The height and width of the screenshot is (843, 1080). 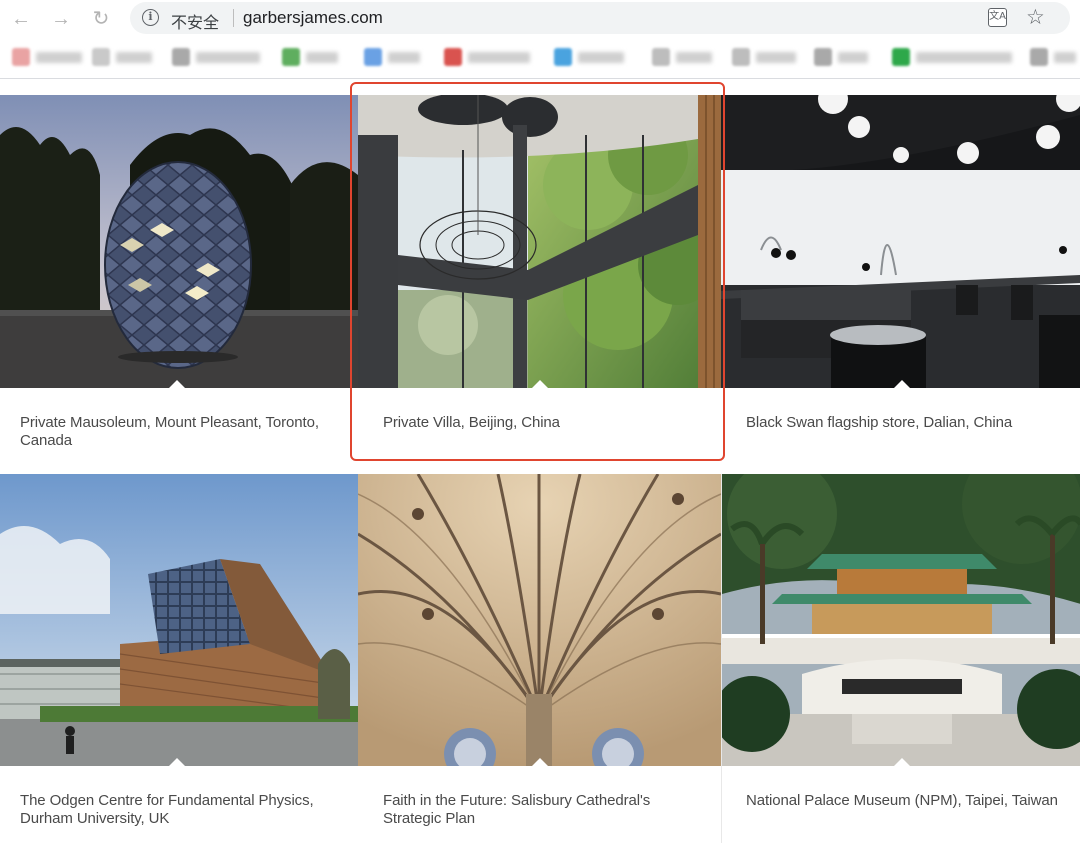 I want to click on address-bar: i 不安全 garbersjames.com 文A ☆, so click(x=600, y=18).